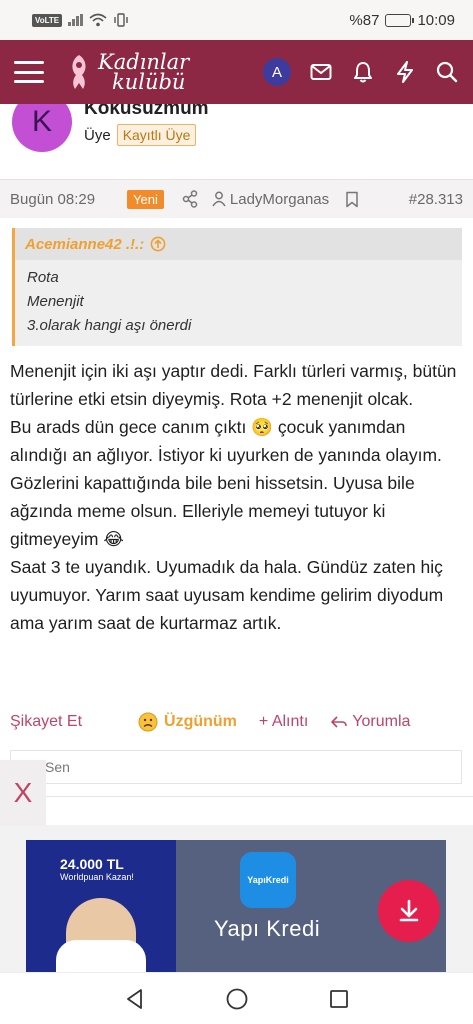 The image size is (473, 1024). Describe the element at coordinates (447, 72) in the screenshot. I see `search-icon` at that location.